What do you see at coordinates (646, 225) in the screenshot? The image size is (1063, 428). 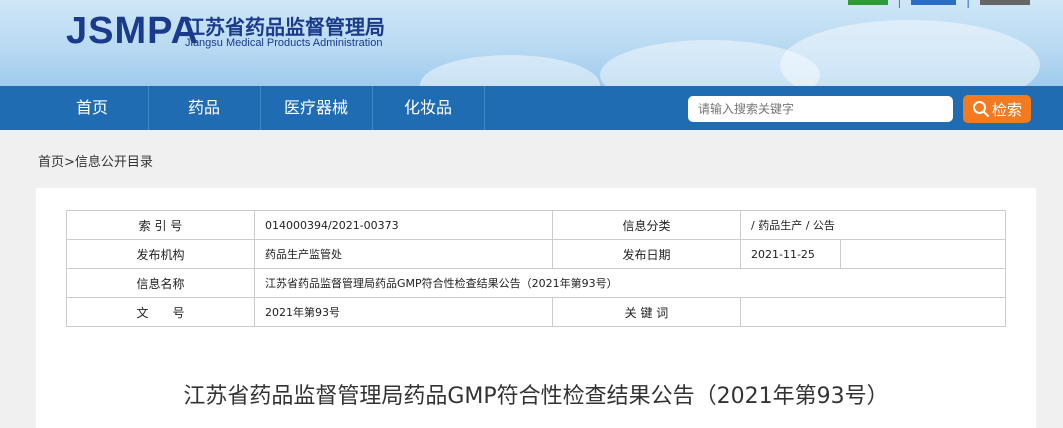 I see `category-label: 信息分类` at bounding box center [646, 225].